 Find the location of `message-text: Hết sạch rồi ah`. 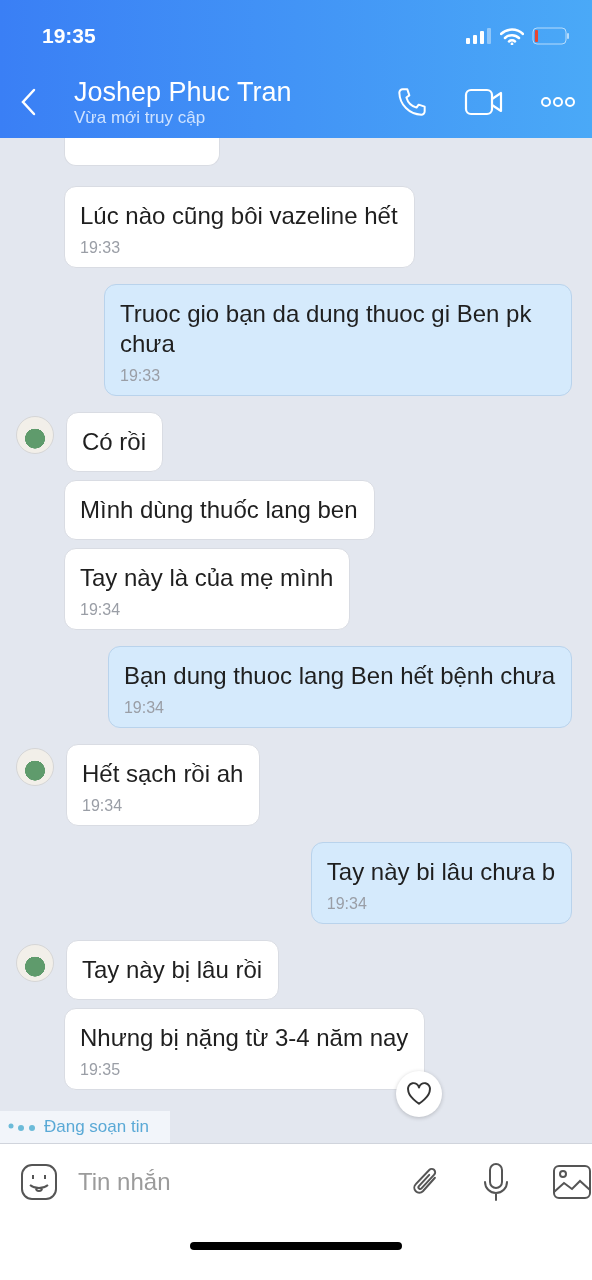

message-text: Hết sạch rồi ah is located at coordinates (163, 774).